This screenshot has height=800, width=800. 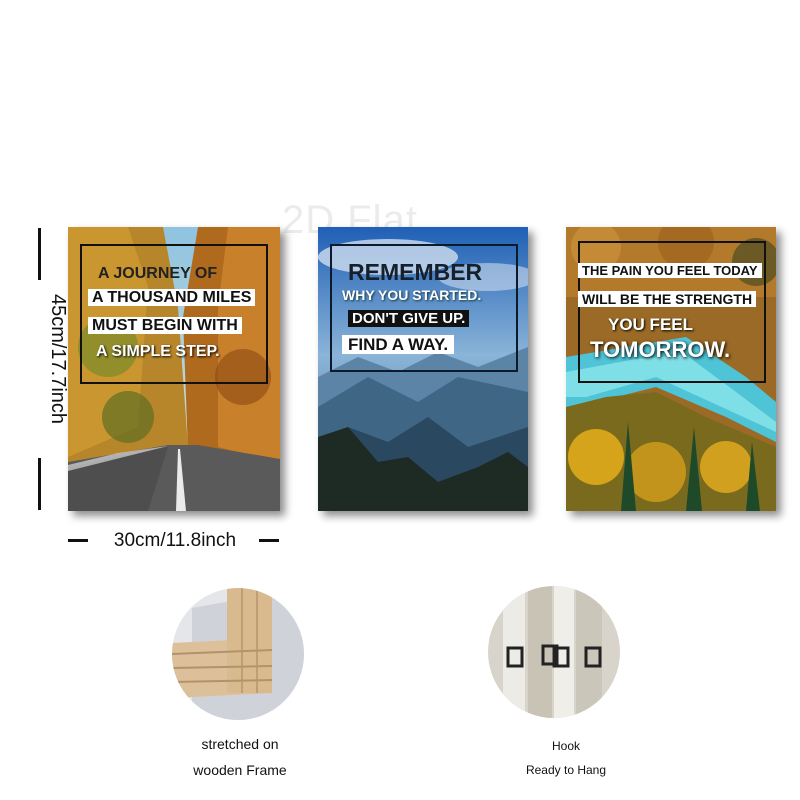 What do you see at coordinates (240, 757) in the screenshot?
I see `frame-caption: stretched on wooden Frame` at bounding box center [240, 757].